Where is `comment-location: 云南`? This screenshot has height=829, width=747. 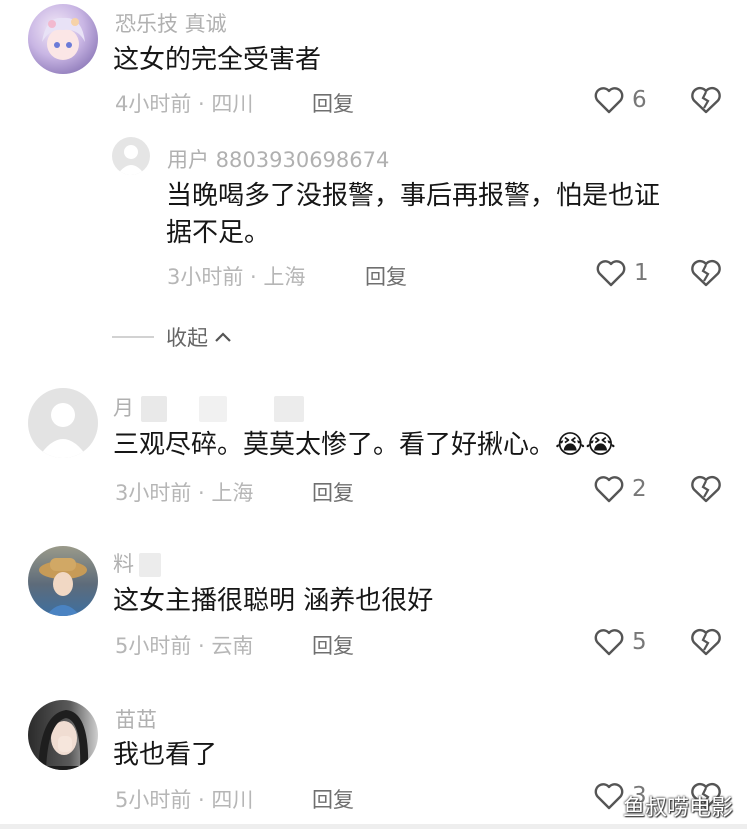
comment-location: 云南 is located at coordinates (232, 646).